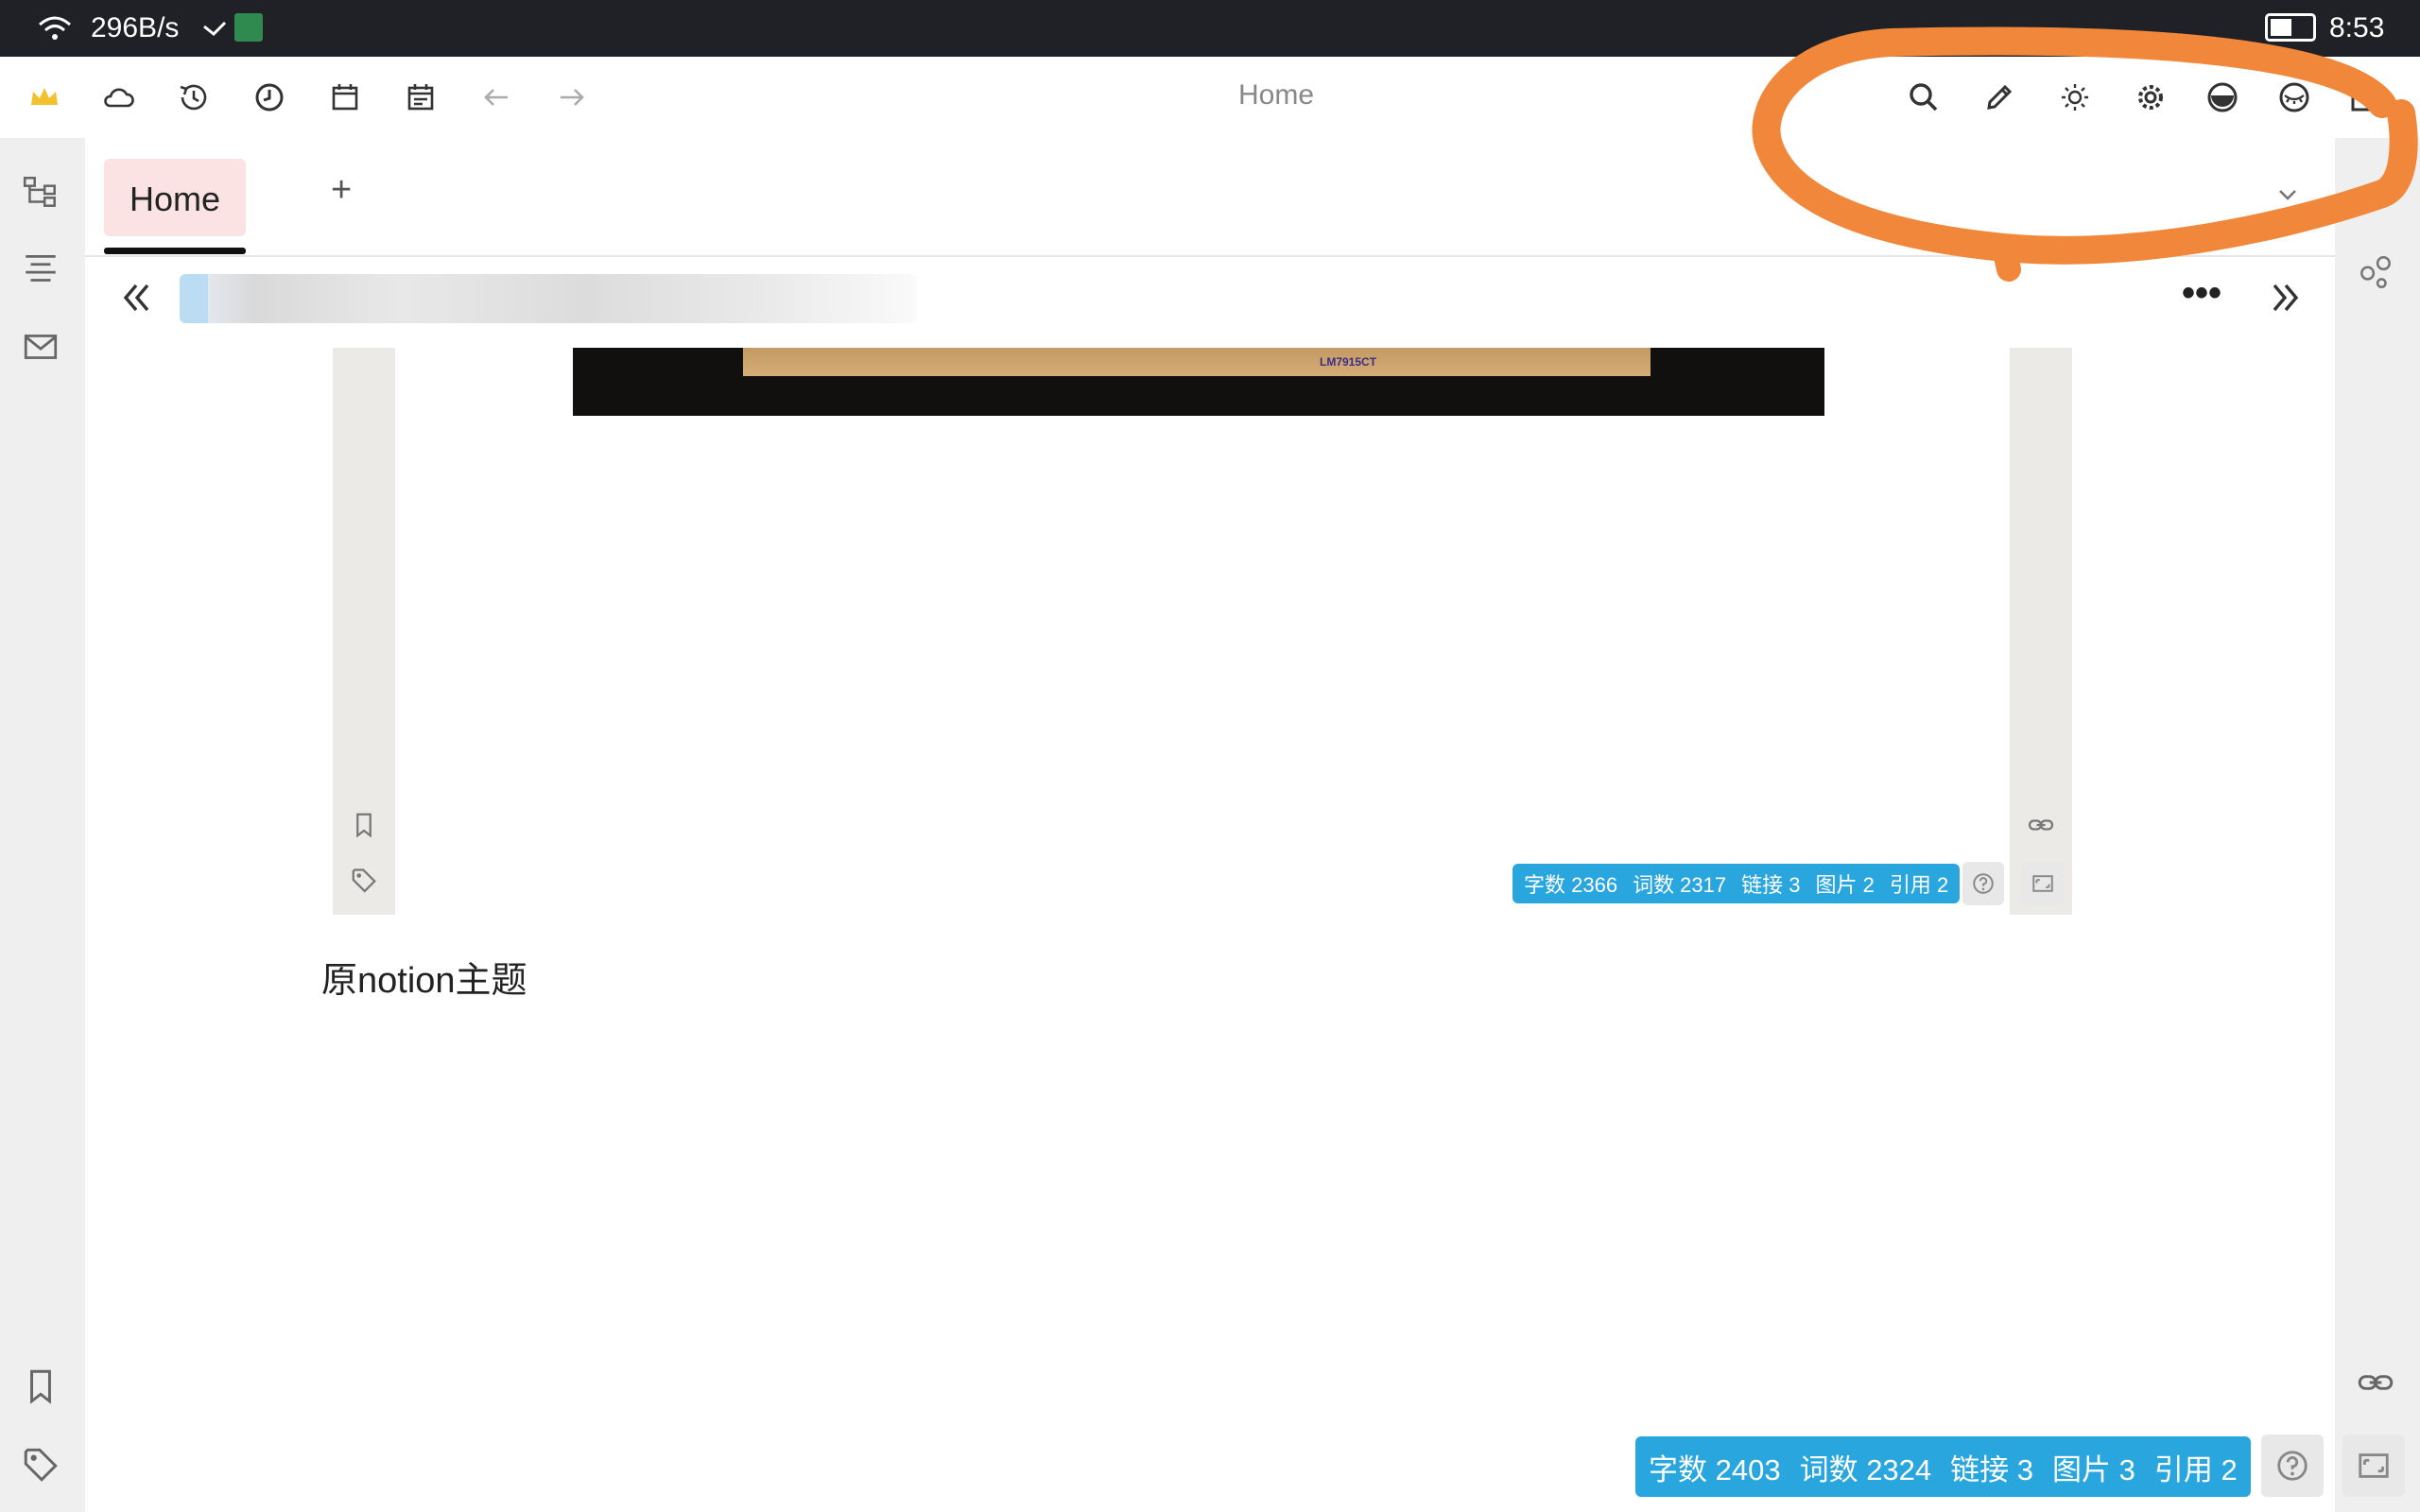 The height and width of the screenshot is (1512, 2420). What do you see at coordinates (249, 27) in the screenshot?
I see `app-notification-icon` at bounding box center [249, 27].